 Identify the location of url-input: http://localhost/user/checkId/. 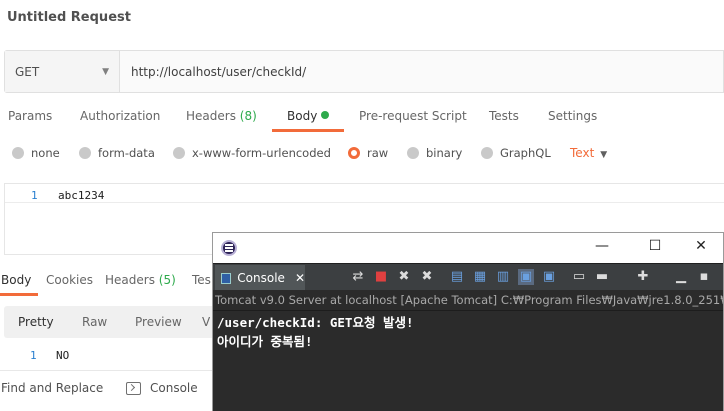
(421, 71).